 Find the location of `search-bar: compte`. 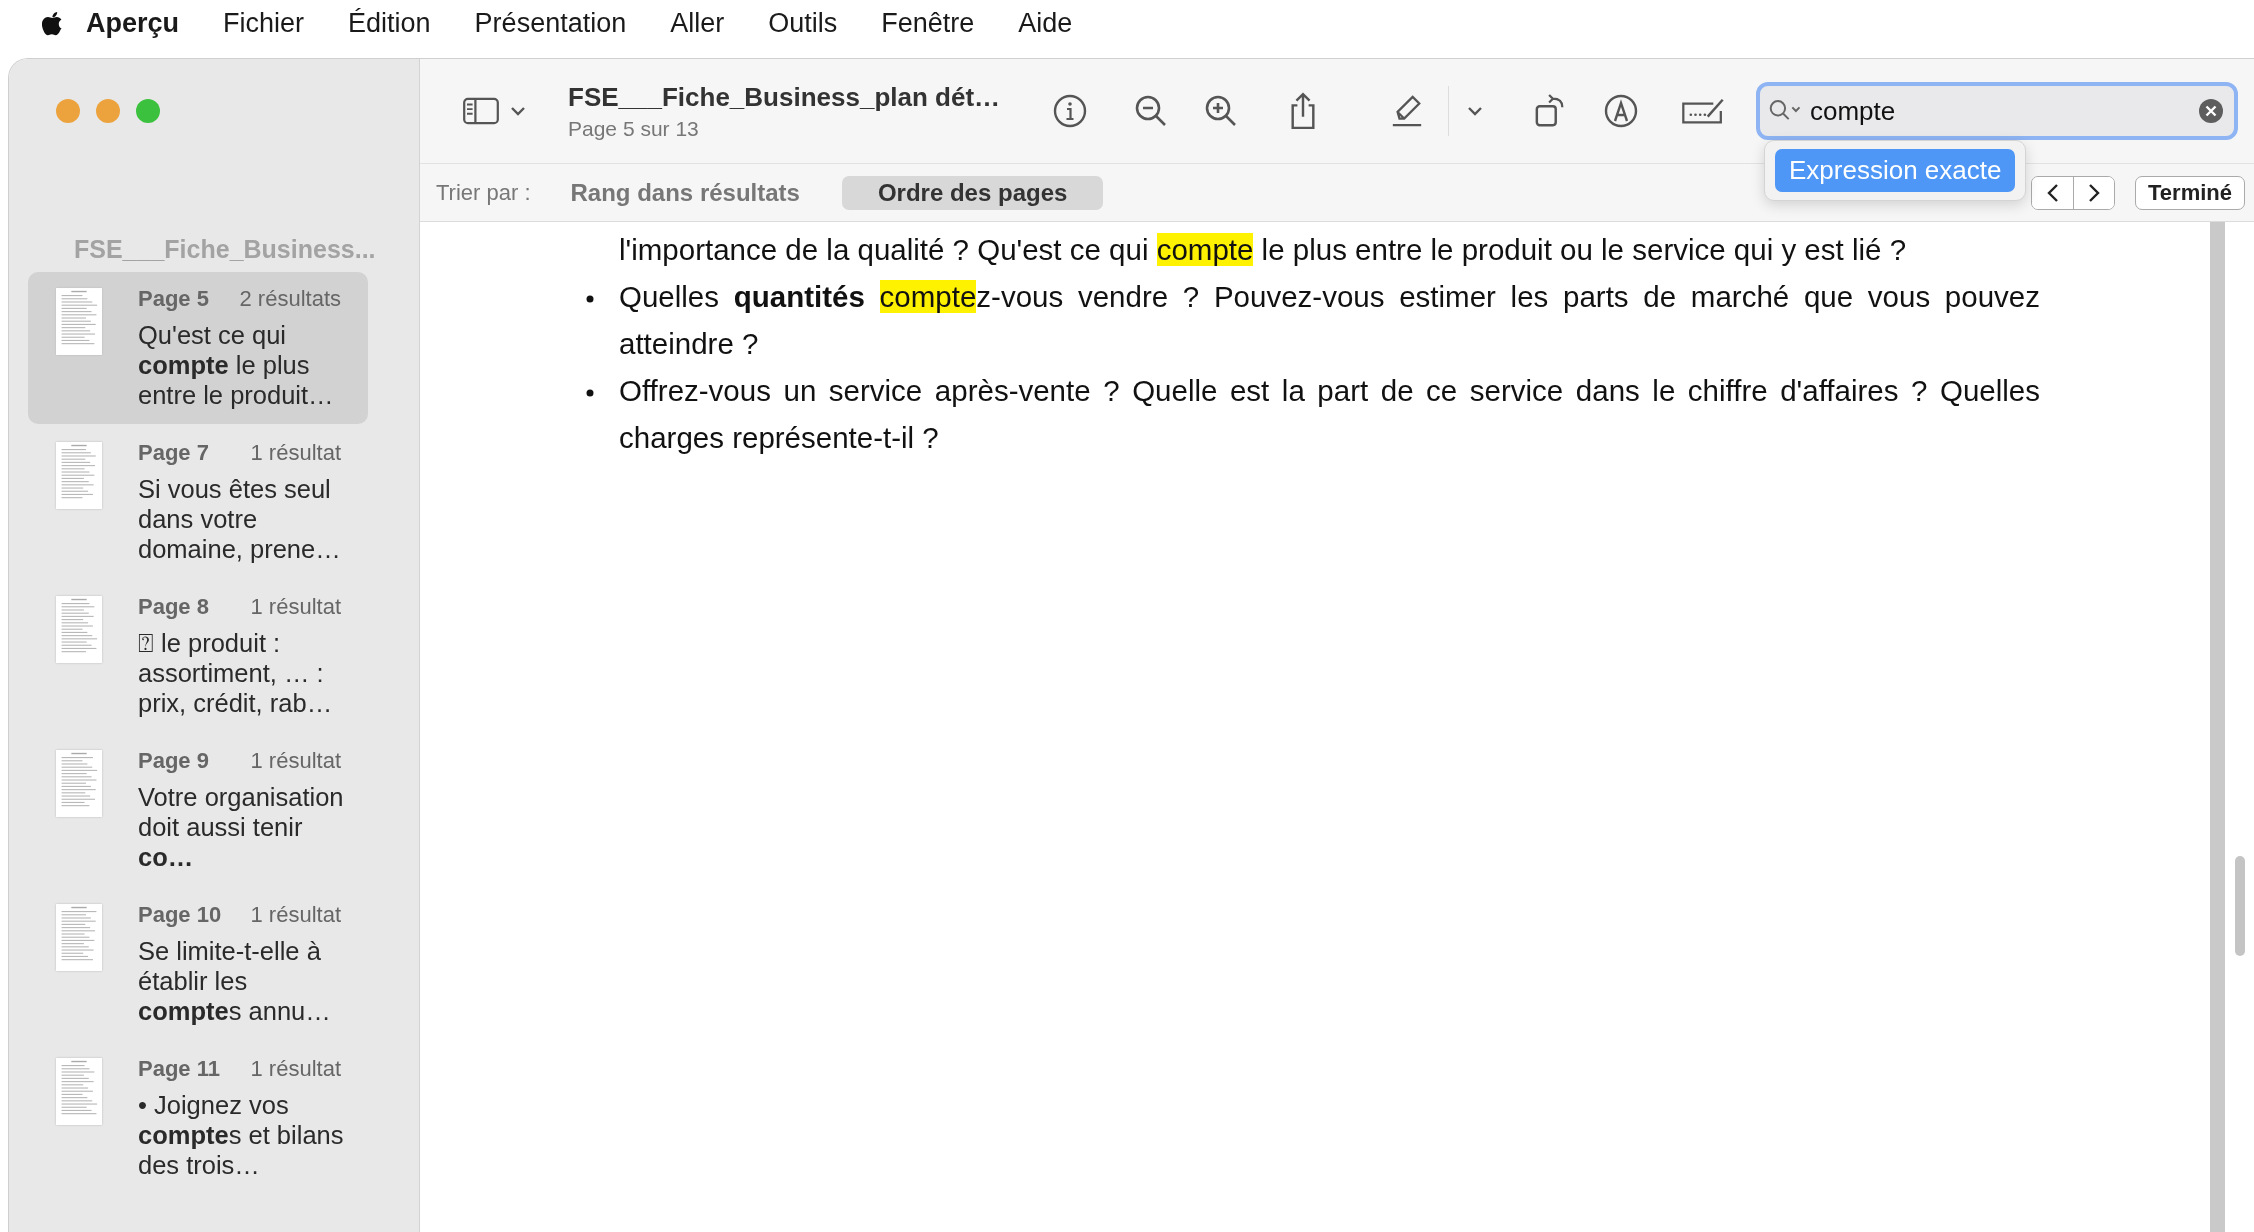

search-bar: compte is located at coordinates (1997, 111).